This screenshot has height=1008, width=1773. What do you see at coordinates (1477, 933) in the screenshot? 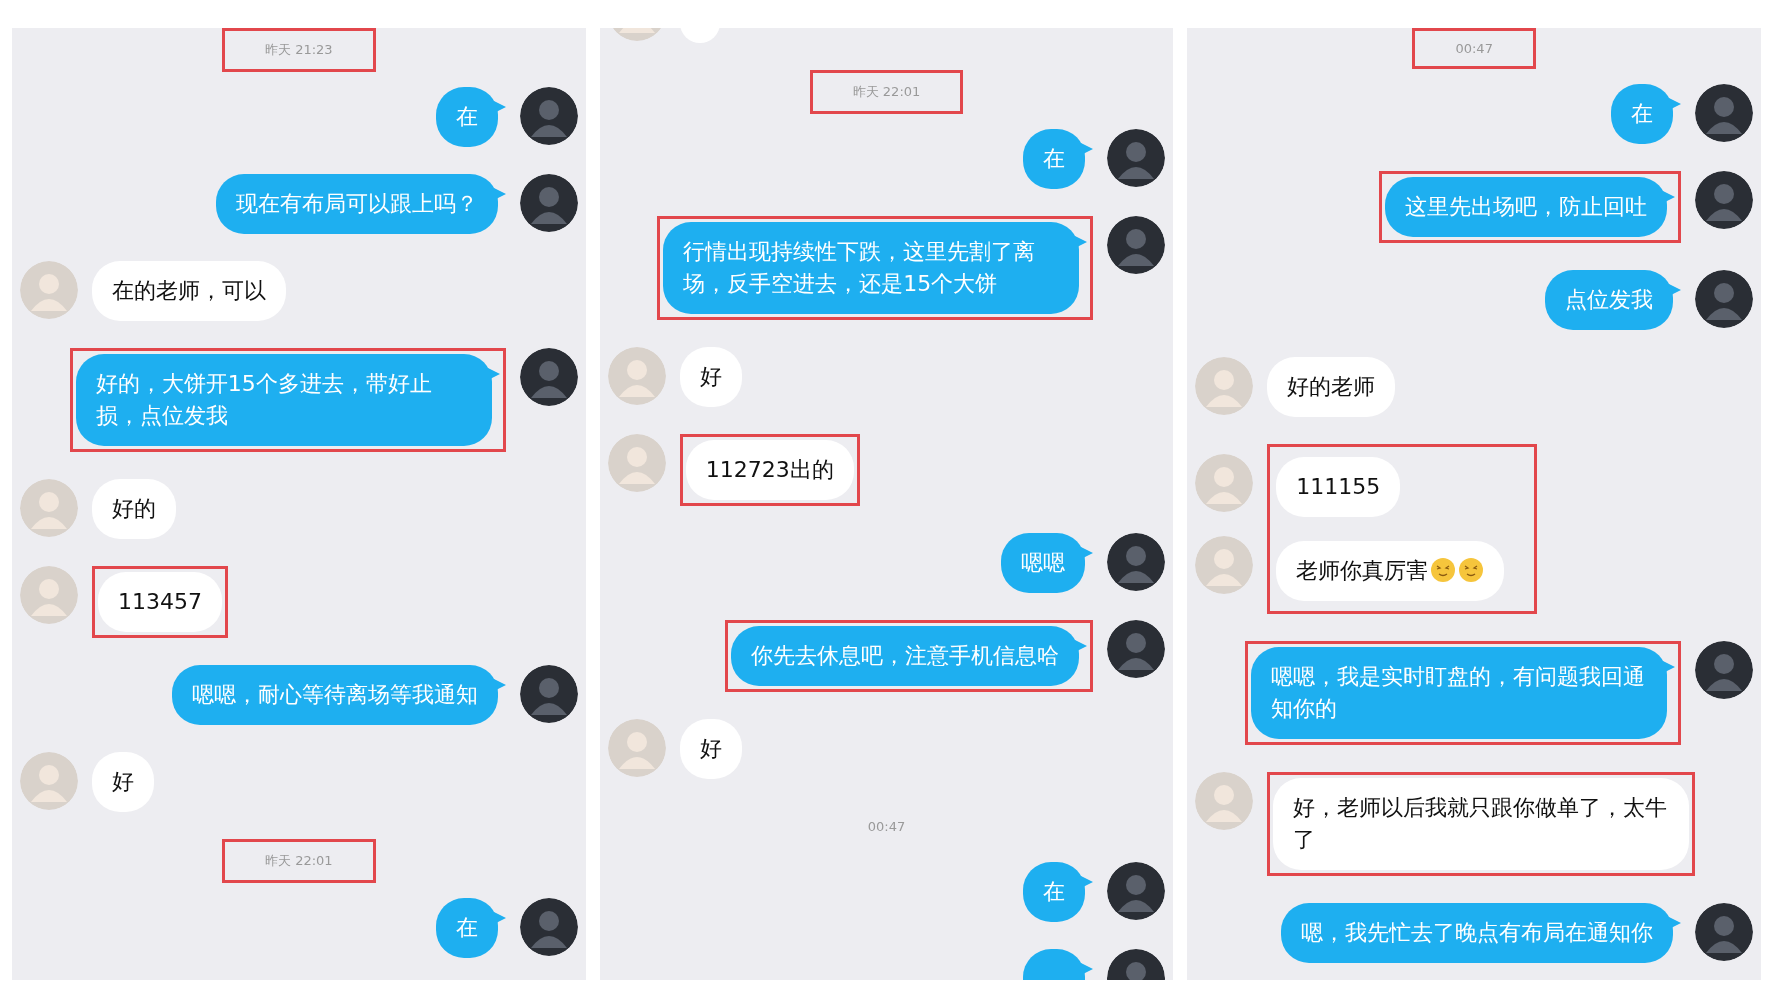
I see `message-bubble: 嗯，我先忙去了晚点有布局在通知你` at bounding box center [1477, 933].